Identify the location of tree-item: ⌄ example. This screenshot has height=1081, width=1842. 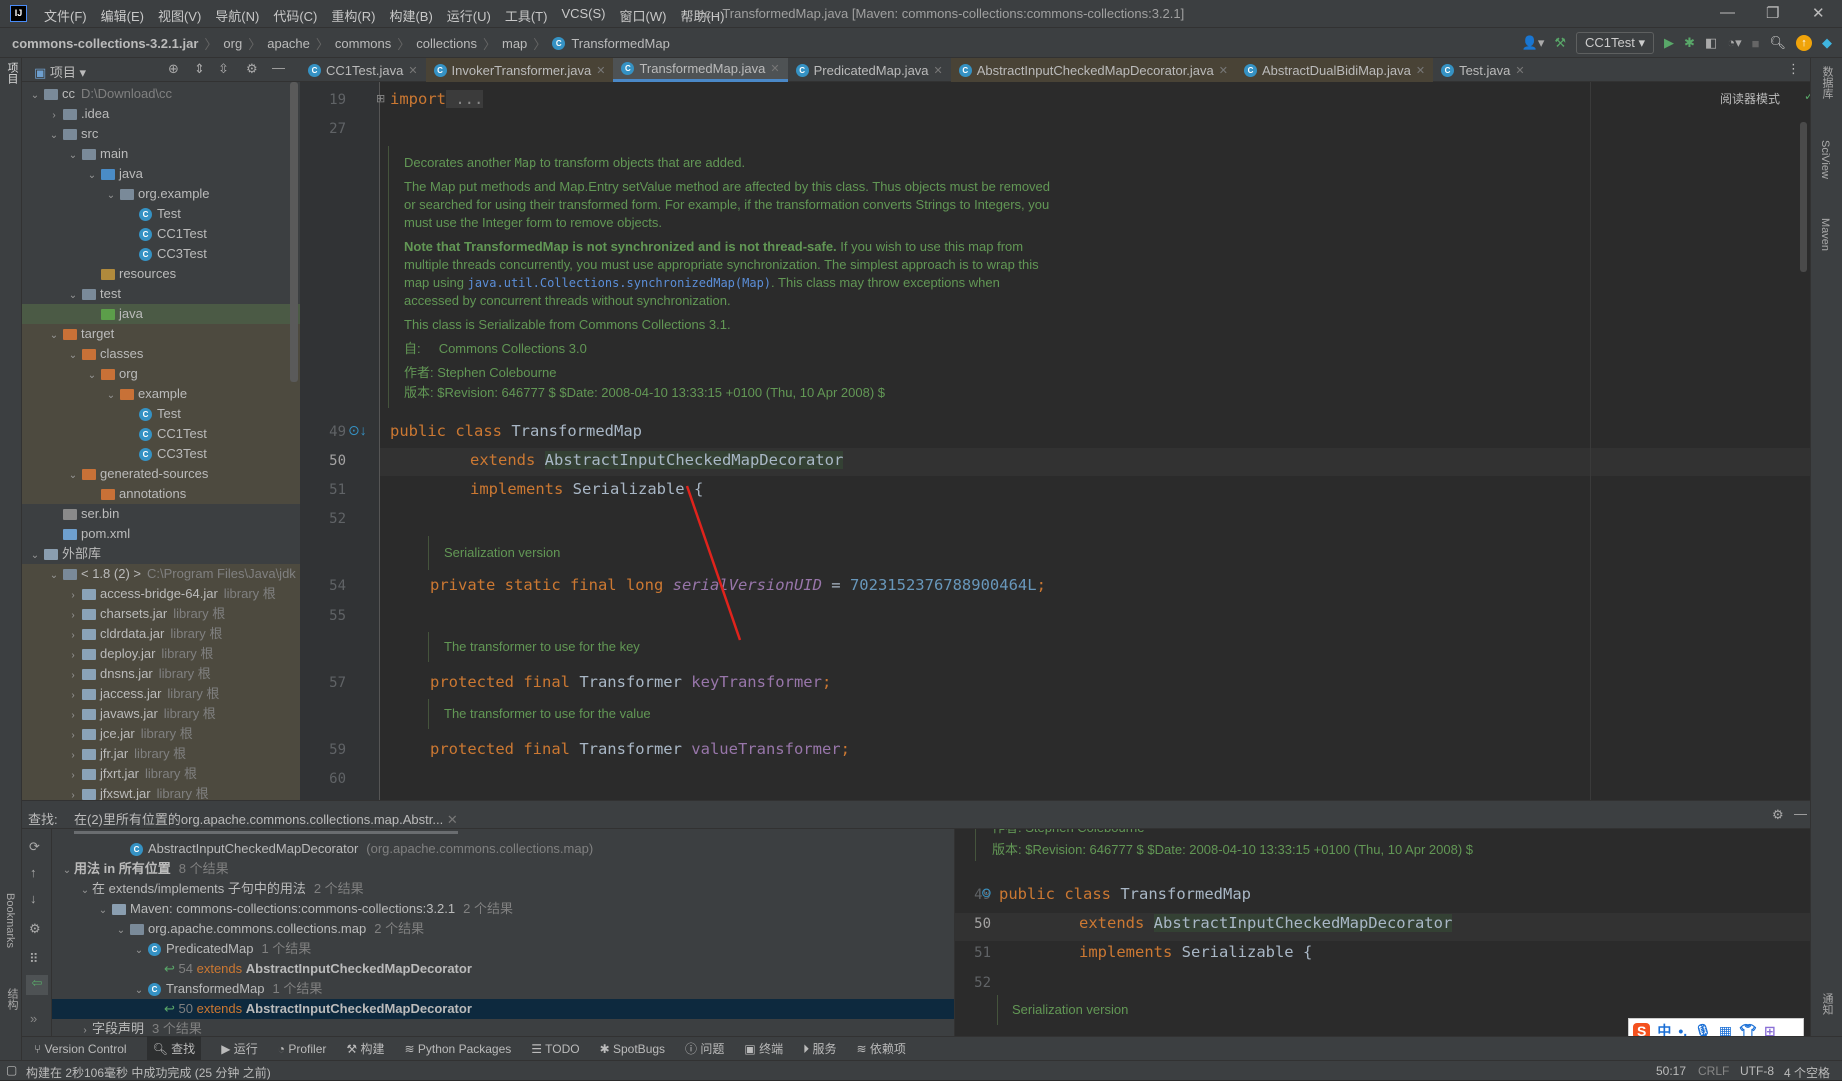
(161, 394).